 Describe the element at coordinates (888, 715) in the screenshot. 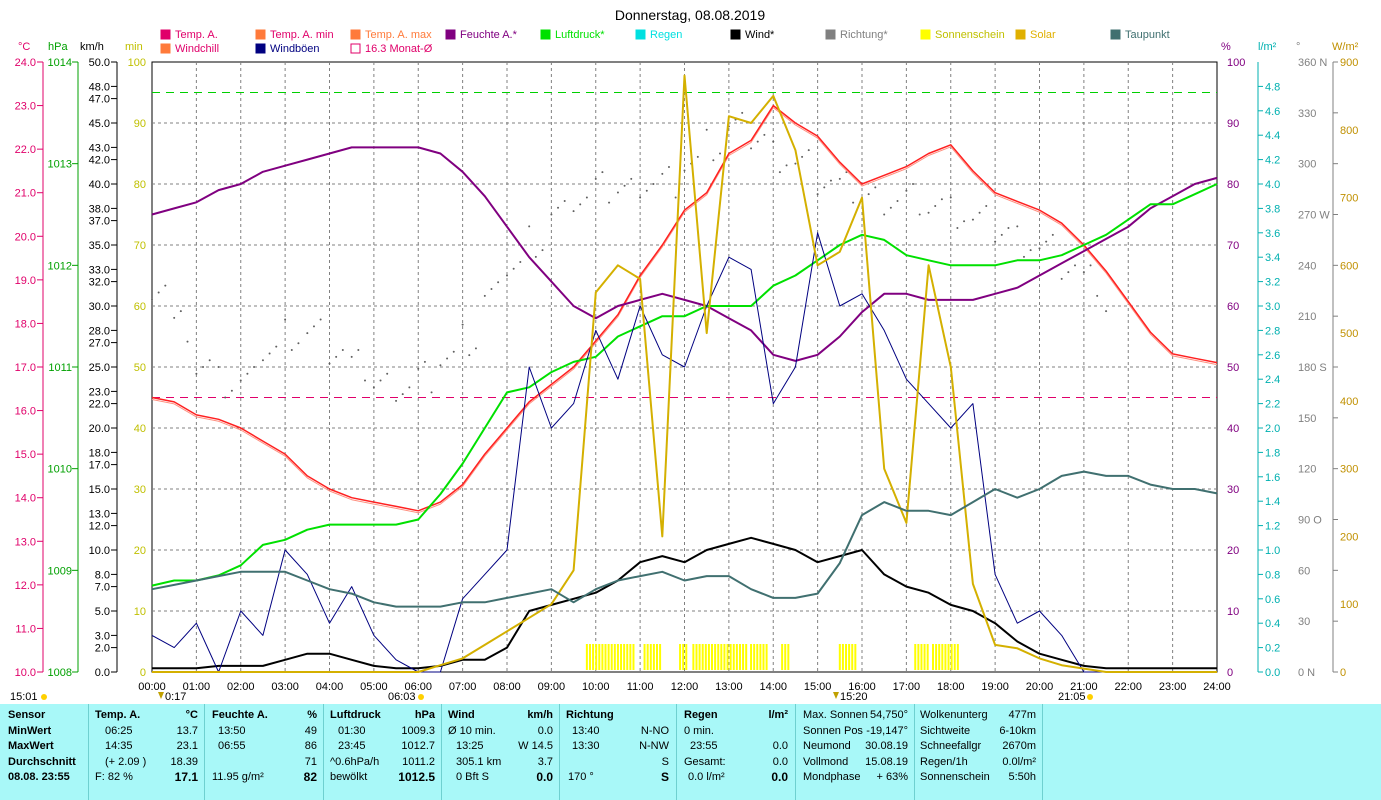

I see `max-sun-value: 54,750°` at that location.